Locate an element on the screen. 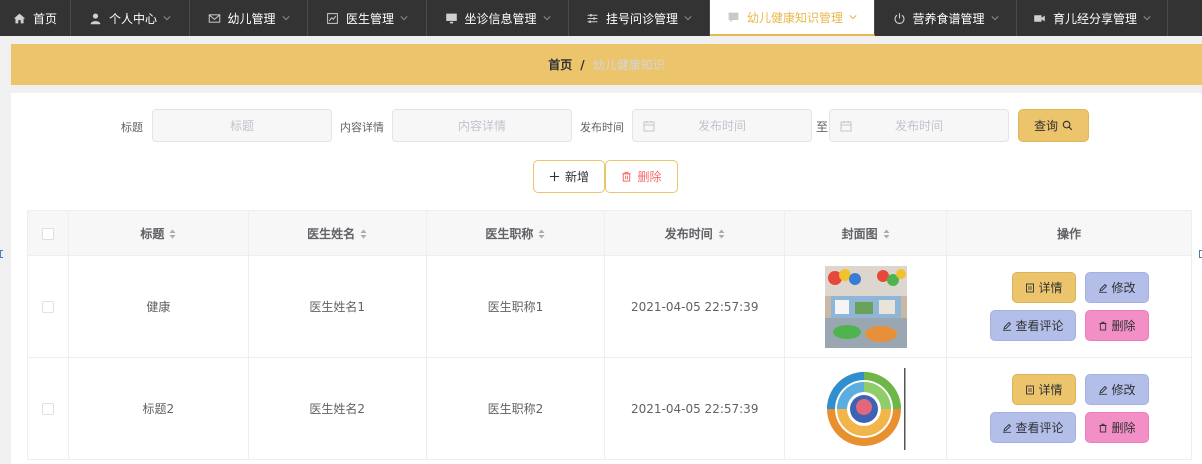 The height and width of the screenshot is (464, 1202). cell-doctor-rank: 医生职称1 is located at coordinates (515, 306).